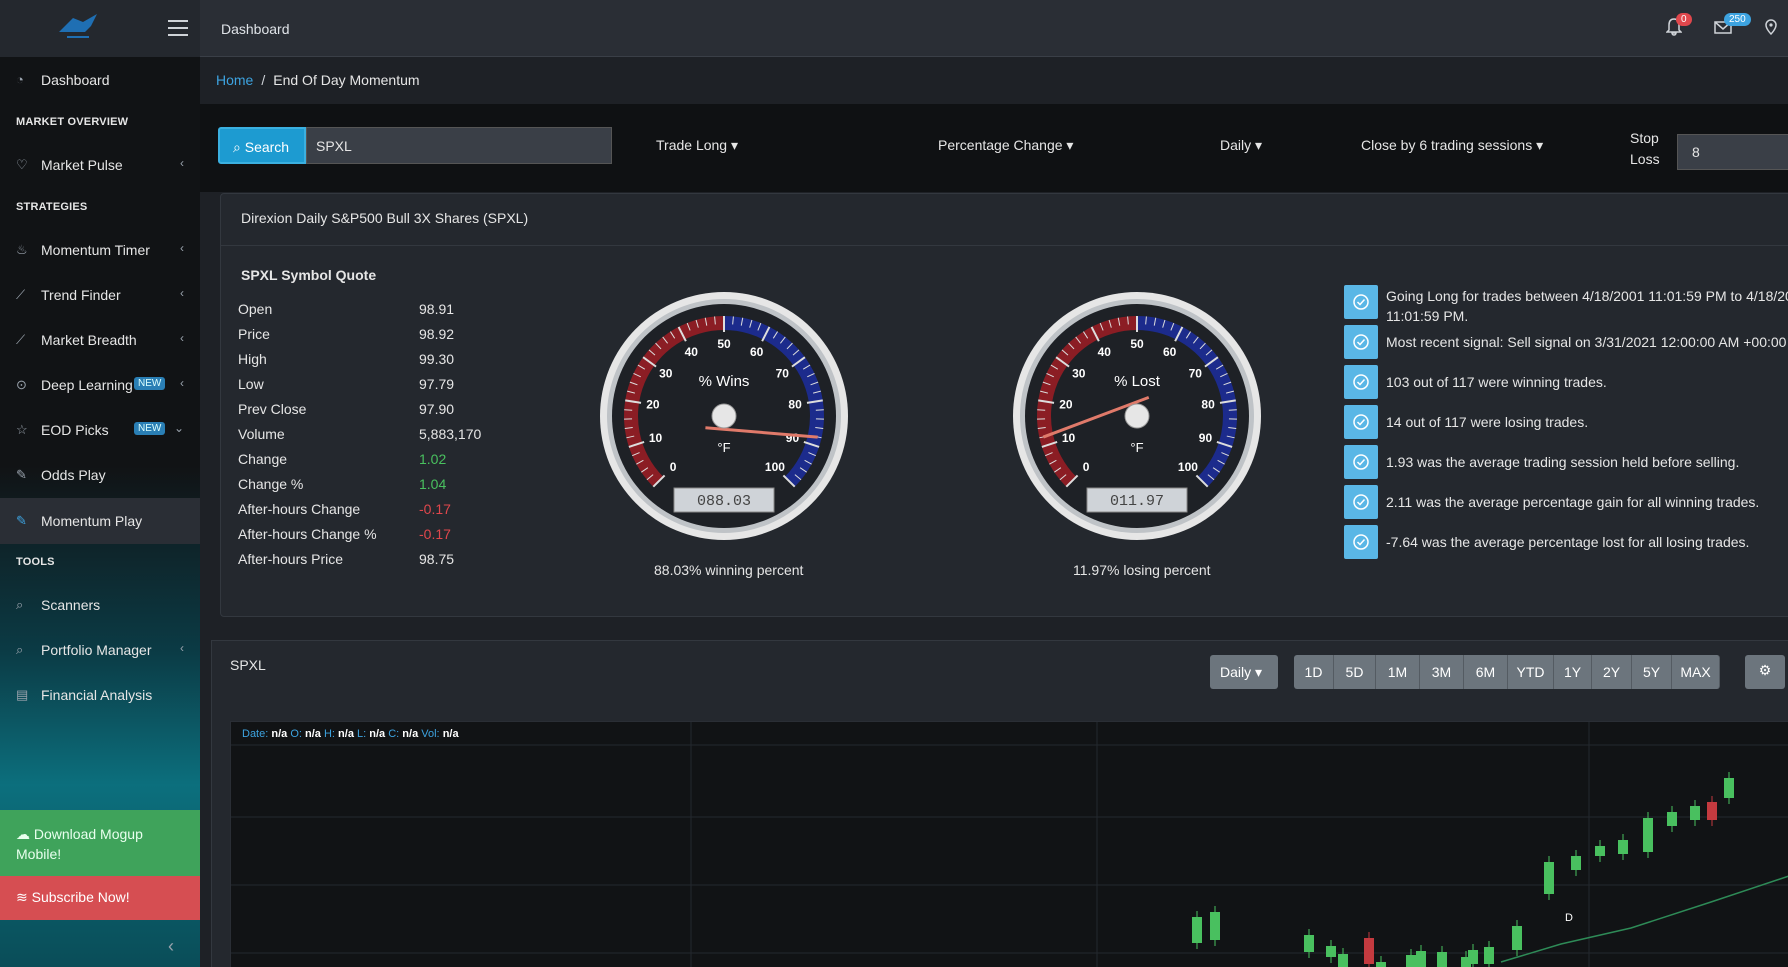 Image resolution: width=1788 pixels, height=967 pixels. I want to click on quote-value: 98.92, so click(437, 334).